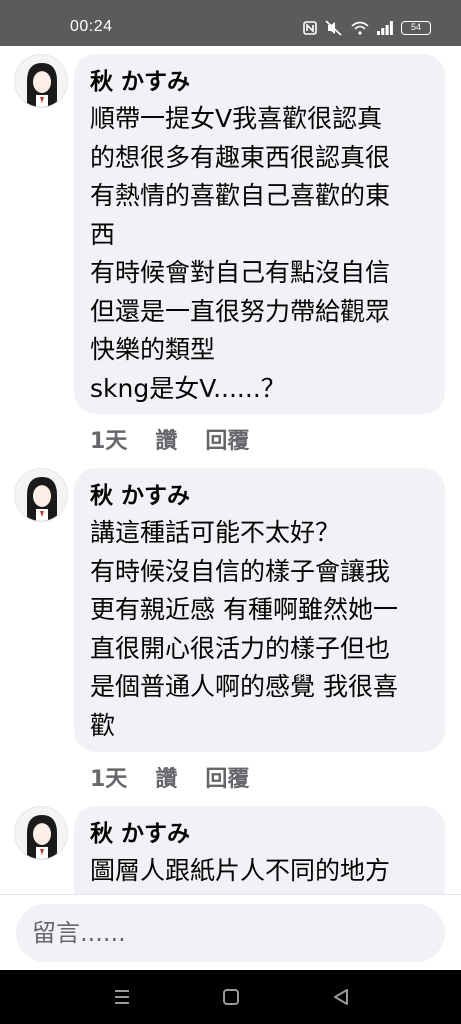  Describe the element at coordinates (333, 28) in the screenshot. I see `mute-icon` at that location.